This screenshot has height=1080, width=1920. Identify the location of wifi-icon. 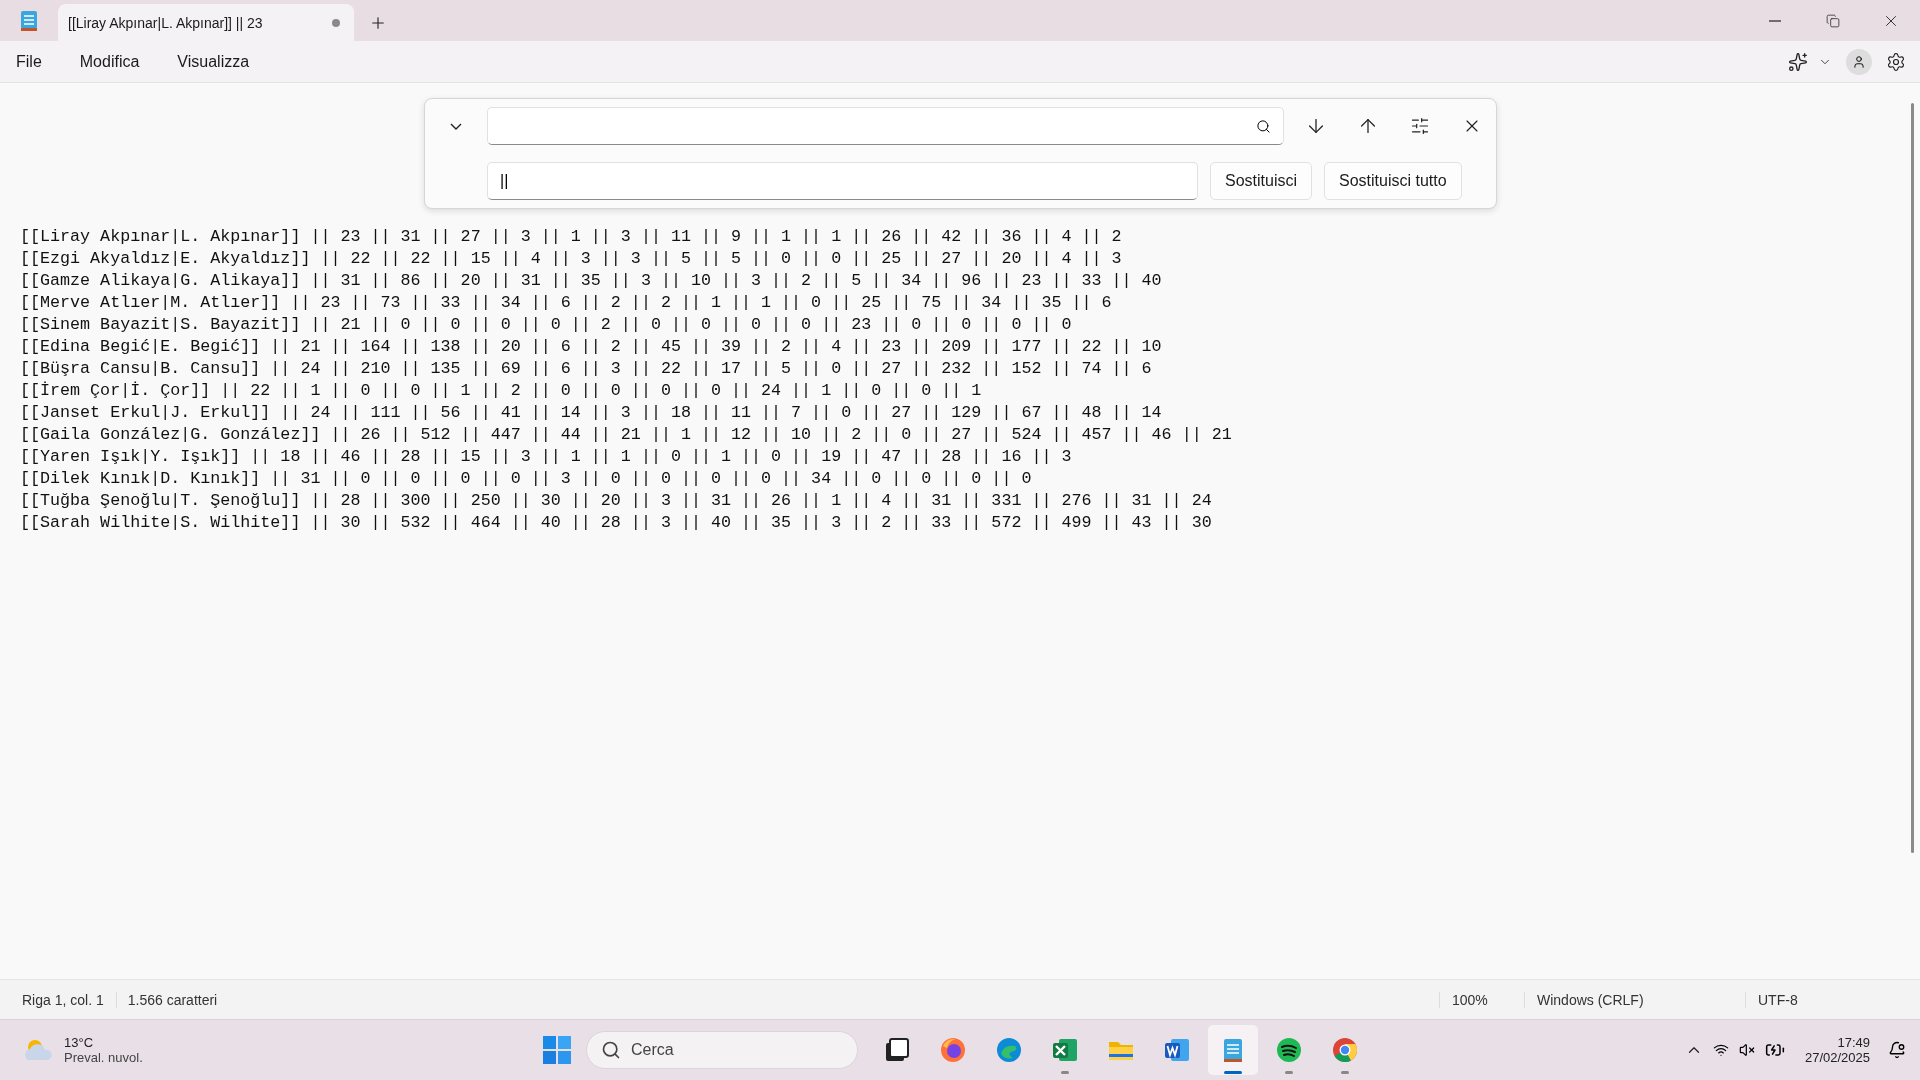
(1720, 1050).